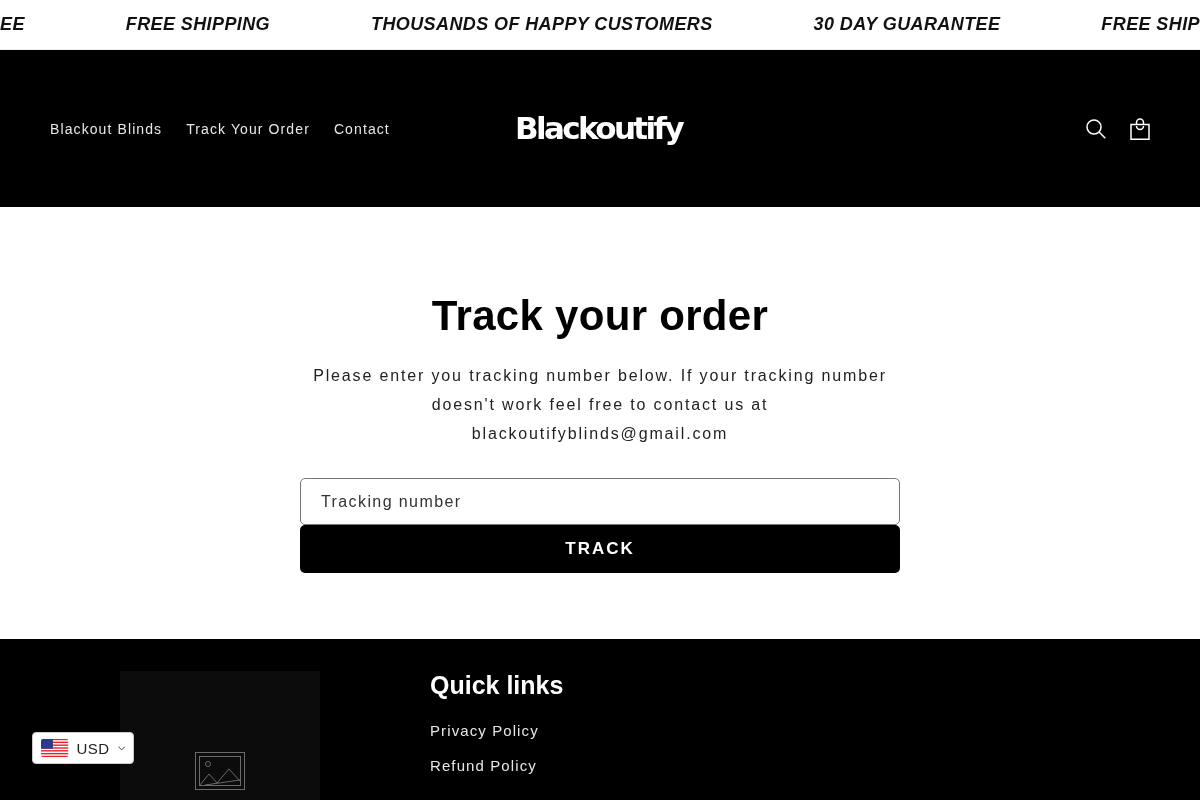  Describe the element at coordinates (220, 771) in the screenshot. I see `image-icon` at that location.